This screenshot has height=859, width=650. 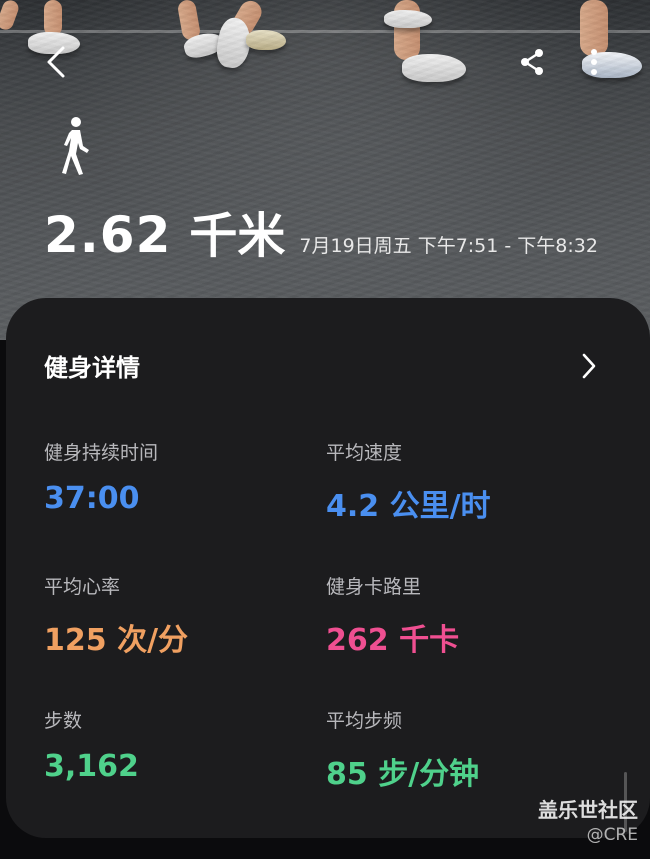 I want to click on watermark-title: 盖乐世社区, so click(x=588, y=810).